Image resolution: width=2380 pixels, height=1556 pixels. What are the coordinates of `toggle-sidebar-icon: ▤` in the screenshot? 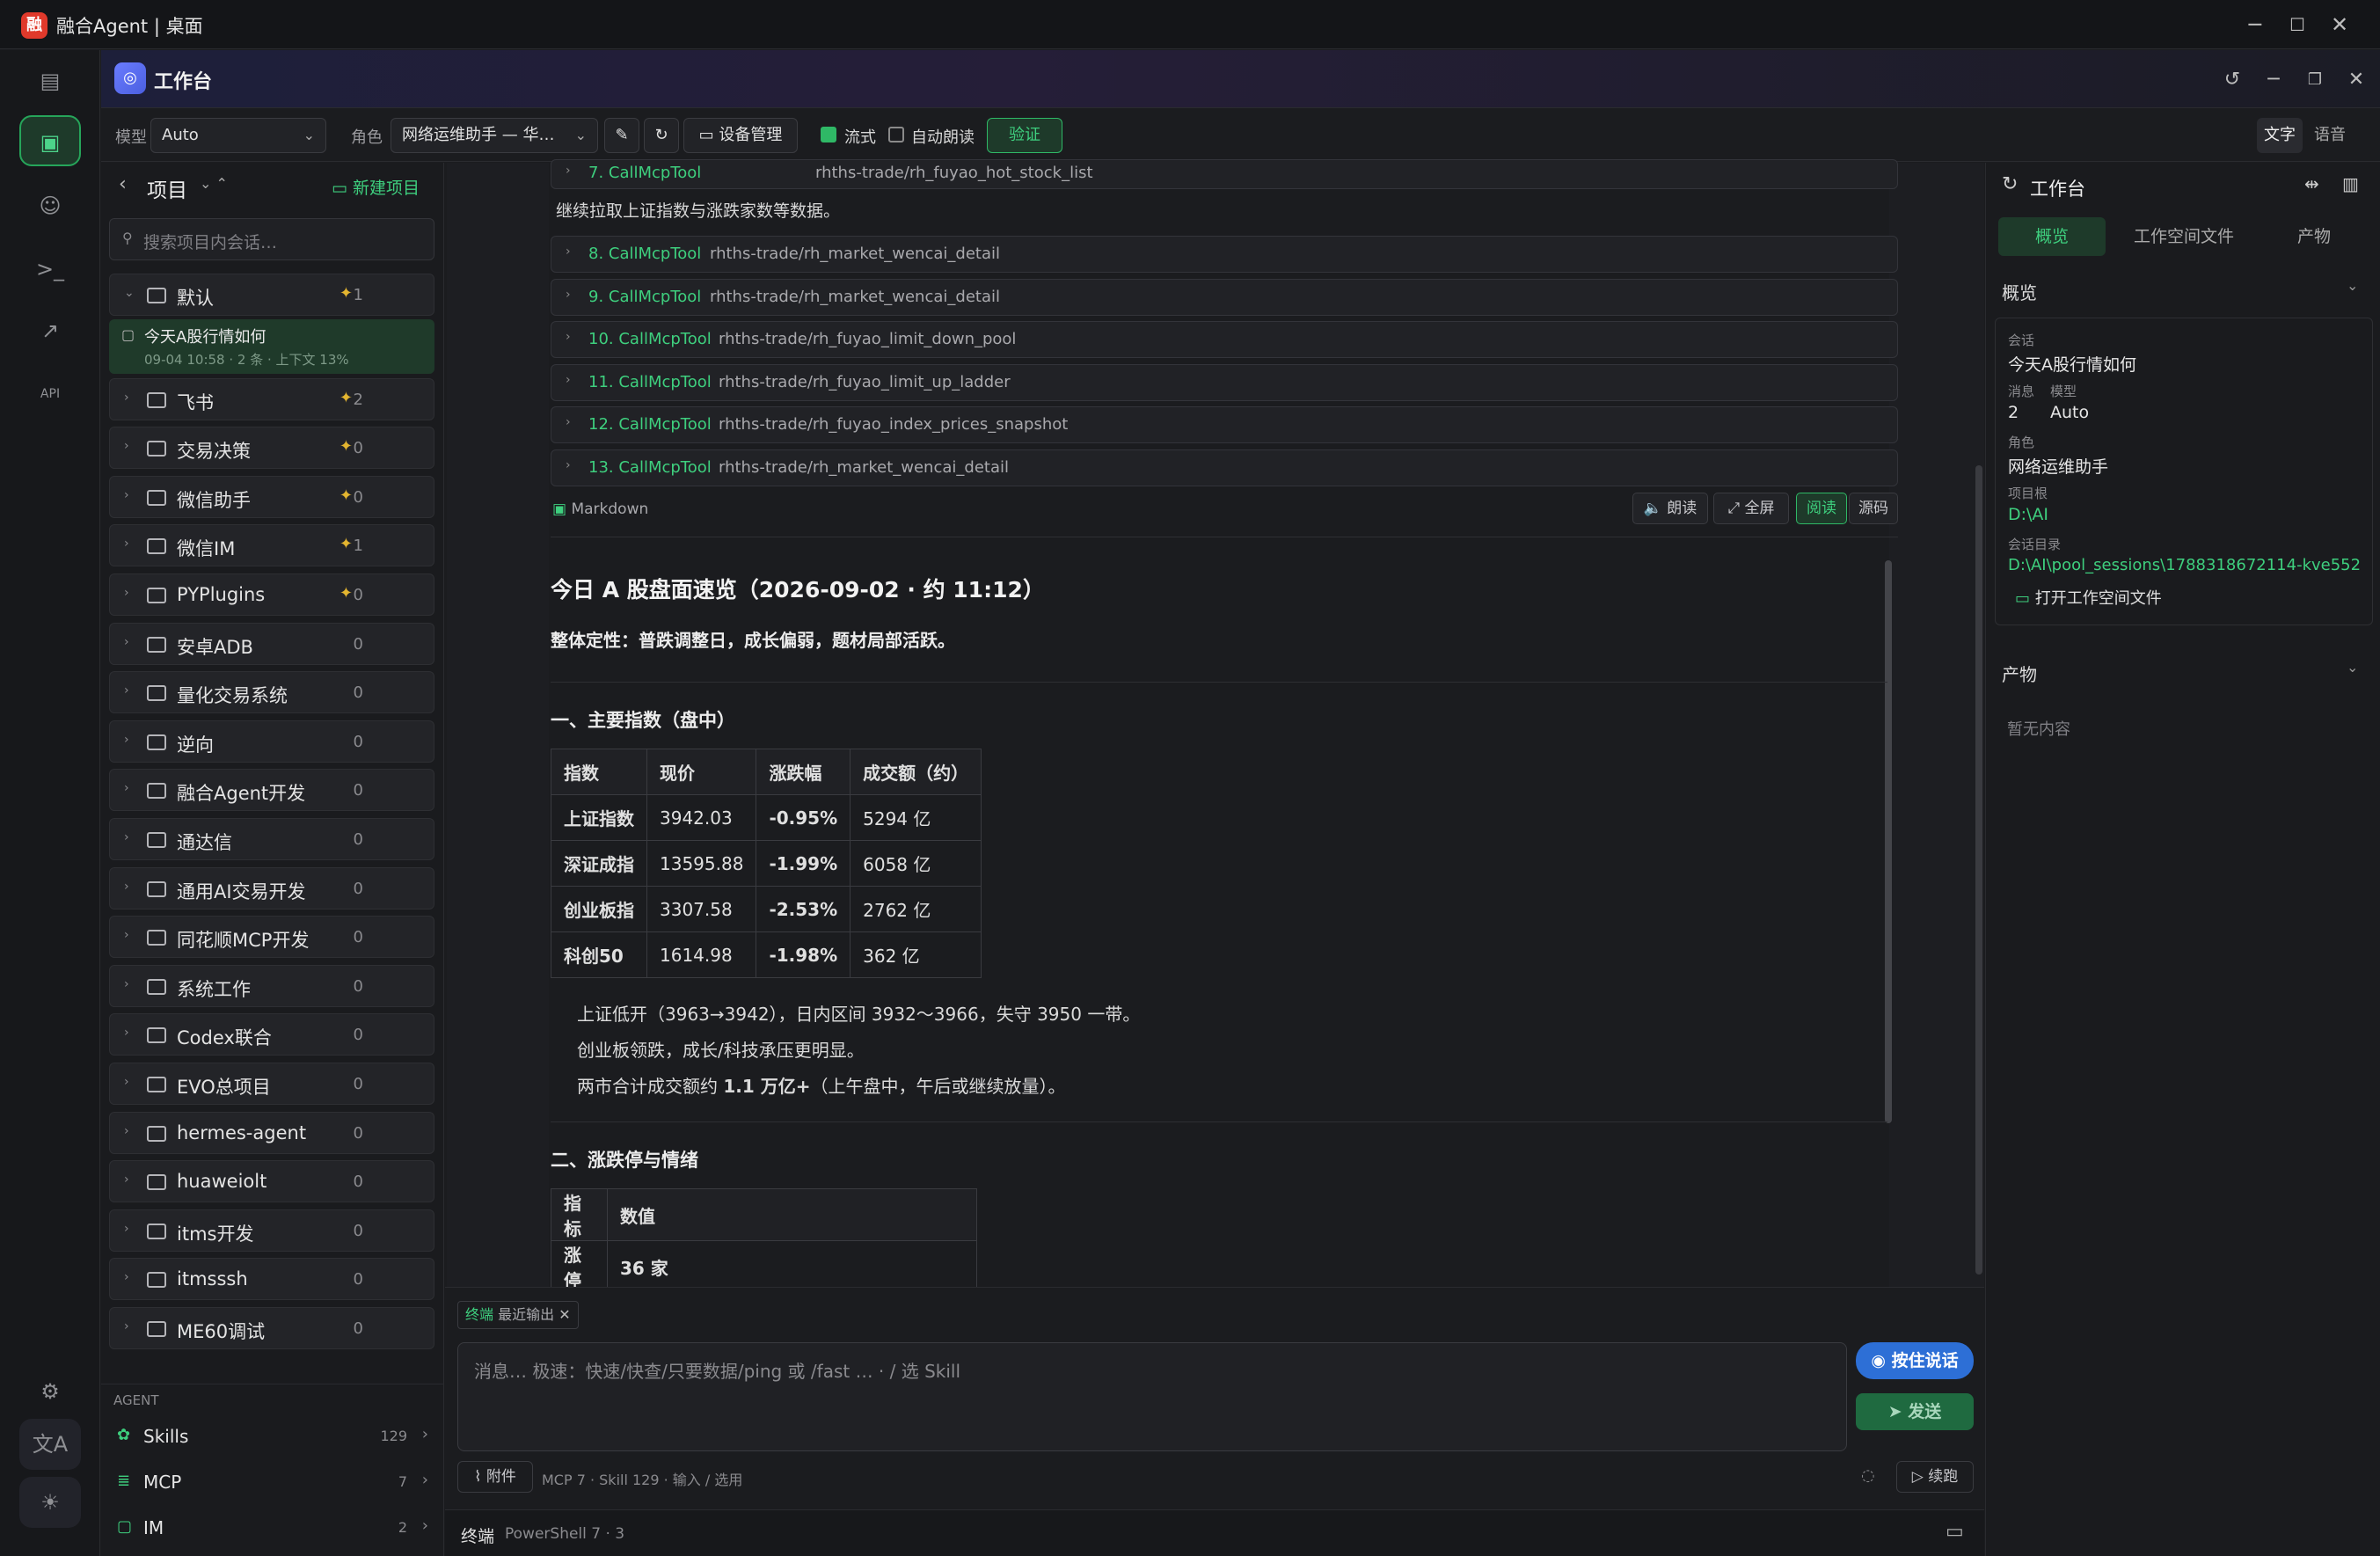 It's located at (50, 80).